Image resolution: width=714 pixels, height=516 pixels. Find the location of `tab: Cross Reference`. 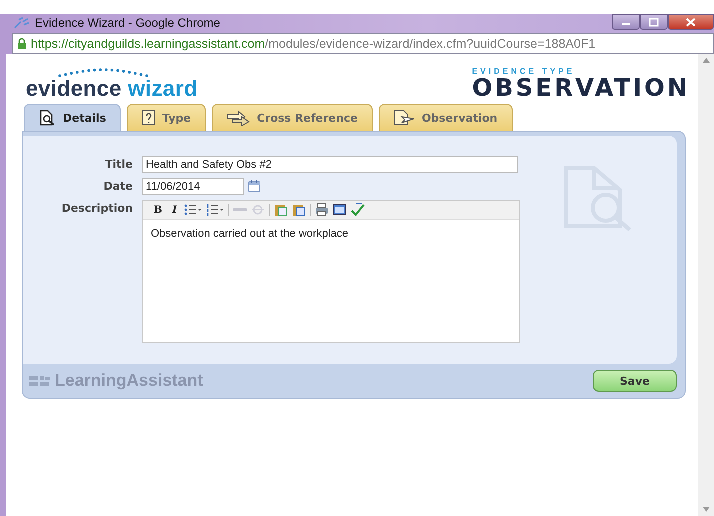

tab: Cross Reference is located at coordinates (292, 117).